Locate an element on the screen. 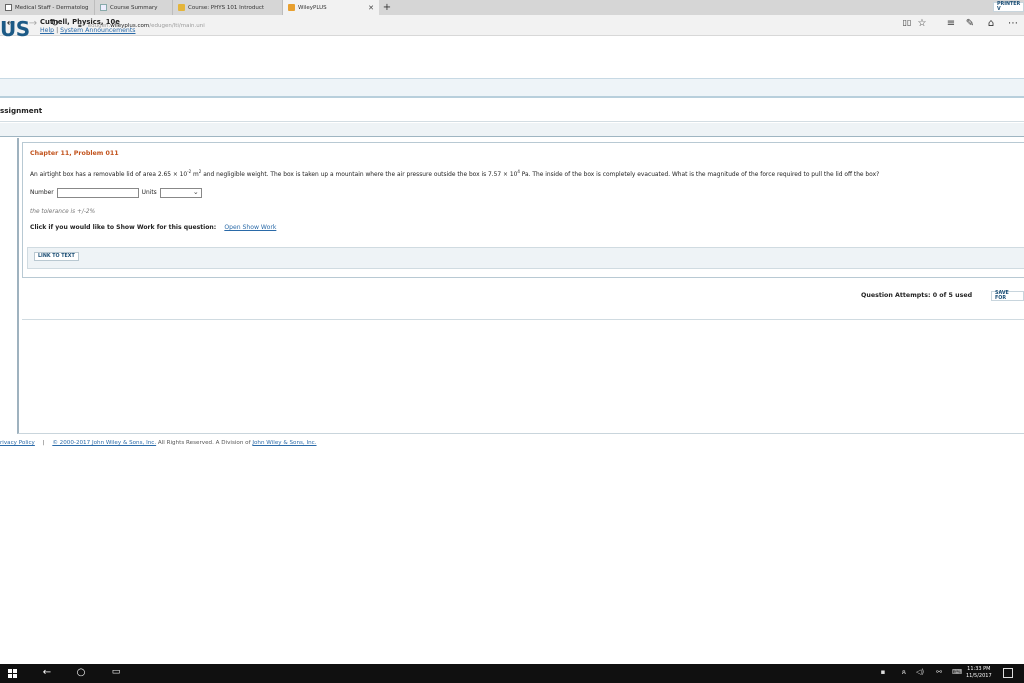  tab-course-summary: Course Summary is located at coordinates (134, 7).